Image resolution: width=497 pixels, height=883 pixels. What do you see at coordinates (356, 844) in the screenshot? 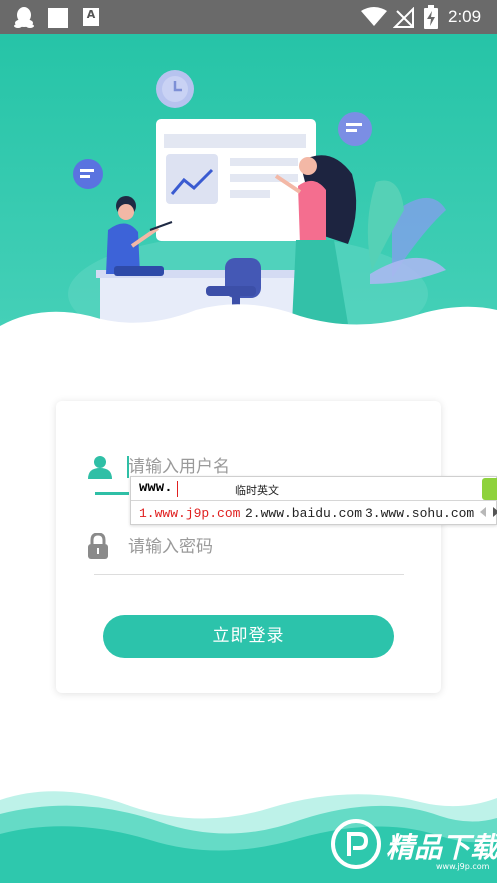
I see `watermark-logo-icon` at bounding box center [356, 844].